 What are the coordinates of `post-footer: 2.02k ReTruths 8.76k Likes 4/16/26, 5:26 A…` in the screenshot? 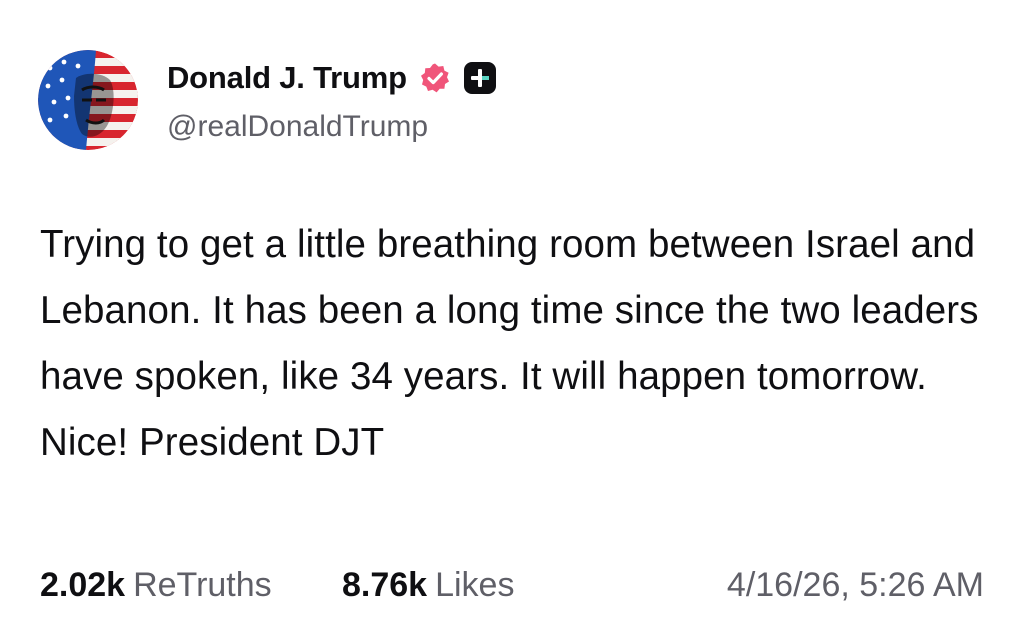 It's located at (512, 591).